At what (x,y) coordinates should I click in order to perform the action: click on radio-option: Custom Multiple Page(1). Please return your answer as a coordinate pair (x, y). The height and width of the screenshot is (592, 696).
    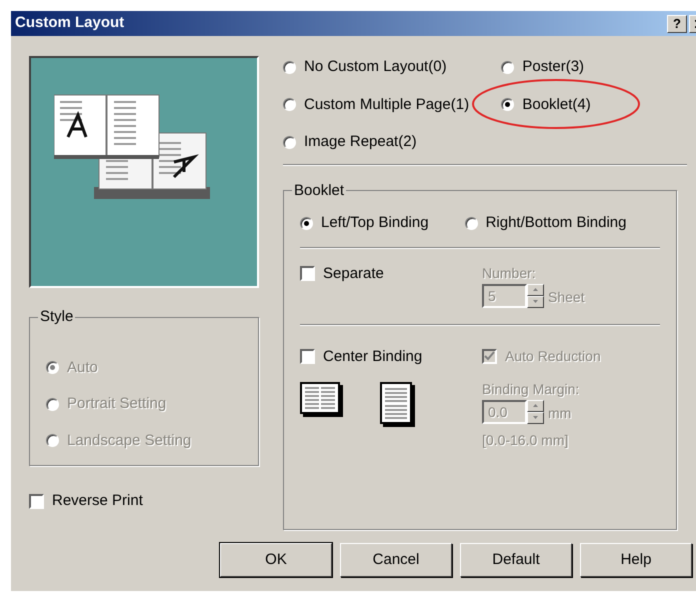
    Looking at the image, I should click on (387, 105).